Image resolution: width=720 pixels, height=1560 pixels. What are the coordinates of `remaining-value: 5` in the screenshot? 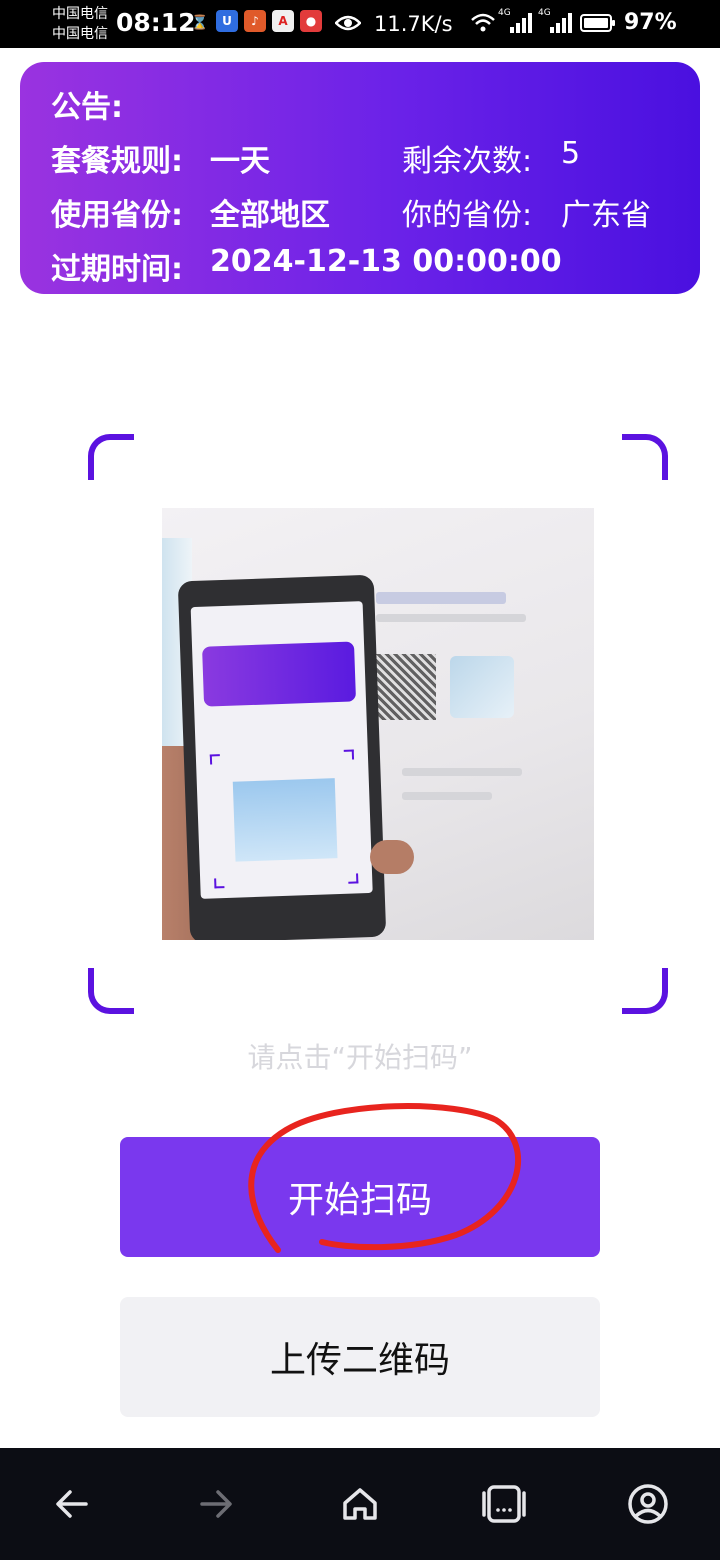 It's located at (571, 153).